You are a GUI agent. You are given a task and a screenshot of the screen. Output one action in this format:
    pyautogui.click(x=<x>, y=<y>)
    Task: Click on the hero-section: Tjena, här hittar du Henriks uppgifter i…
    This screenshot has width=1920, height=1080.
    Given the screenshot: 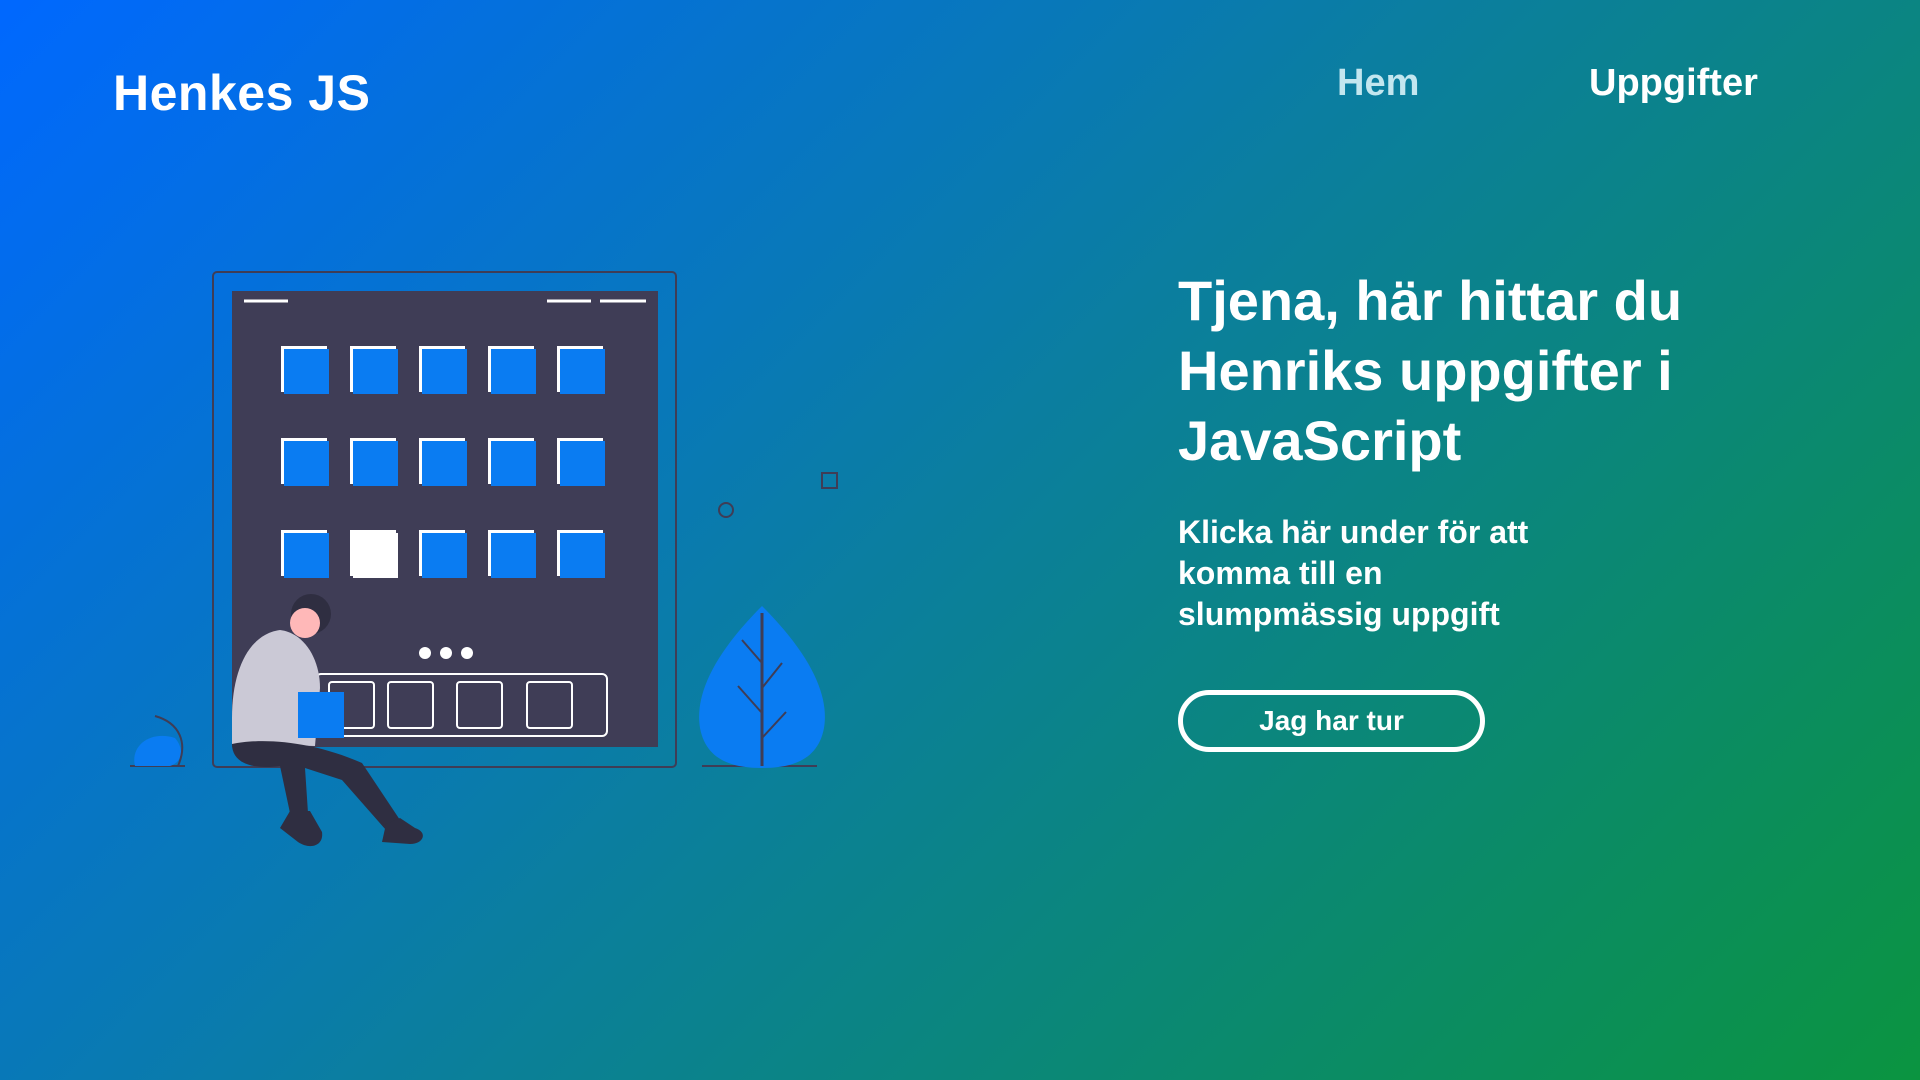 What is the action you would take?
    pyautogui.click(x=1498, y=450)
    